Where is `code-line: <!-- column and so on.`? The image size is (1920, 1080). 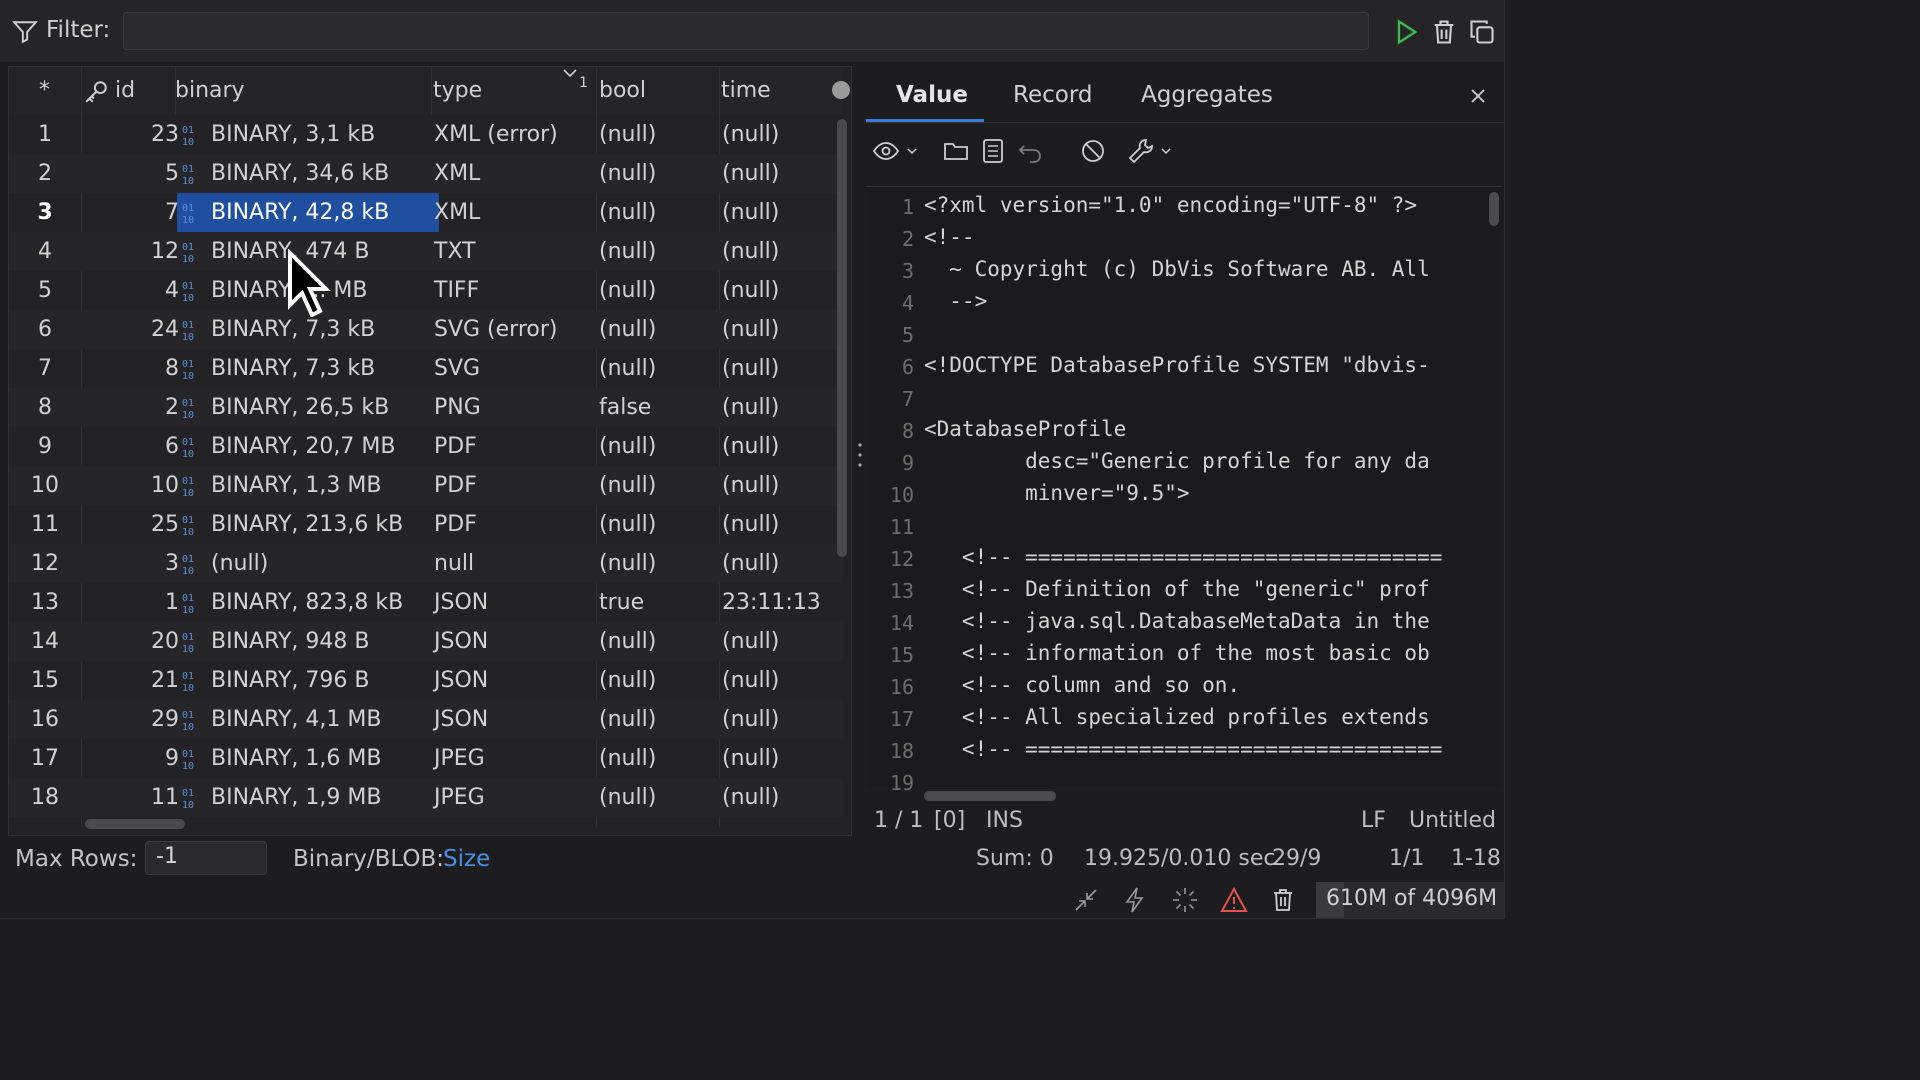 code-line: <!-- column and so on. is located at coordinates (1082, 685).